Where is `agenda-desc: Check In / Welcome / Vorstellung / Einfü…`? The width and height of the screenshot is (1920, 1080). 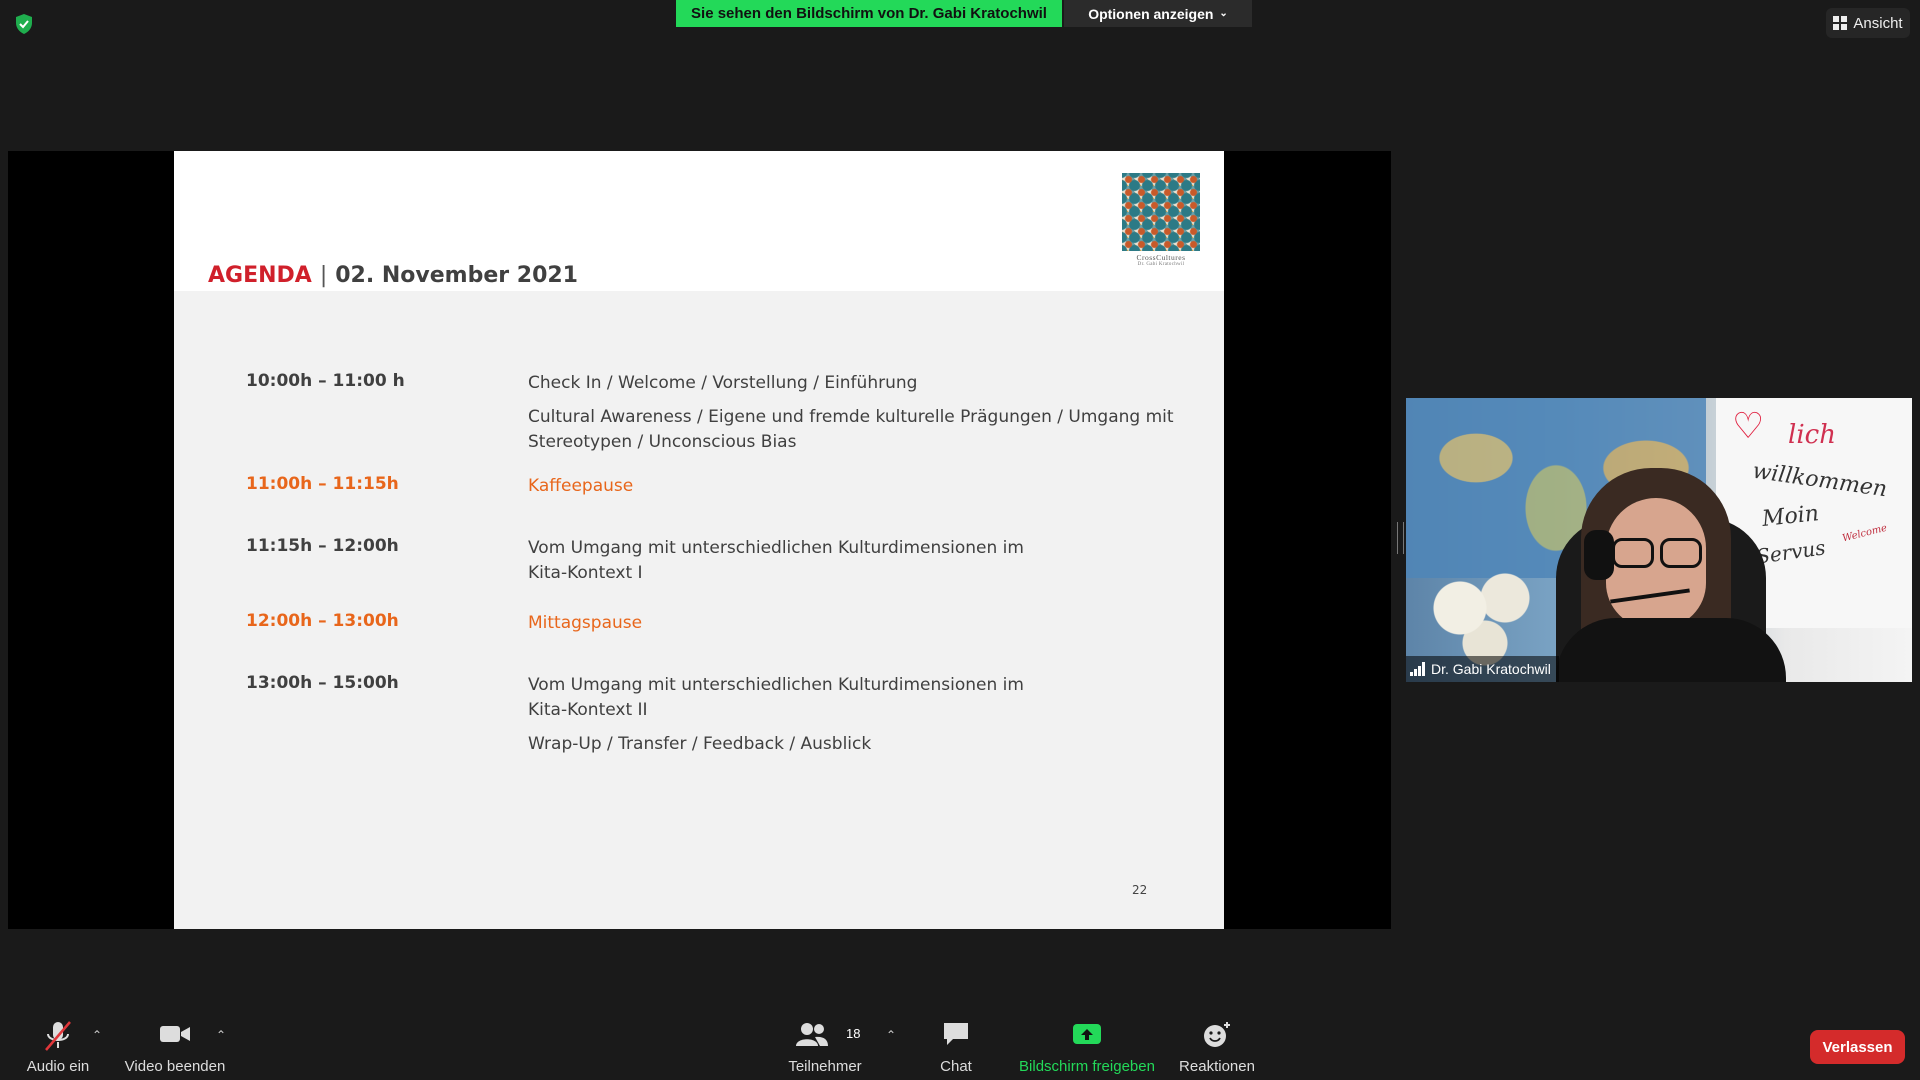 agenda-desc: Check In / Welcome / Vorstellung / Einfü… is located at coordinates (858, 417).